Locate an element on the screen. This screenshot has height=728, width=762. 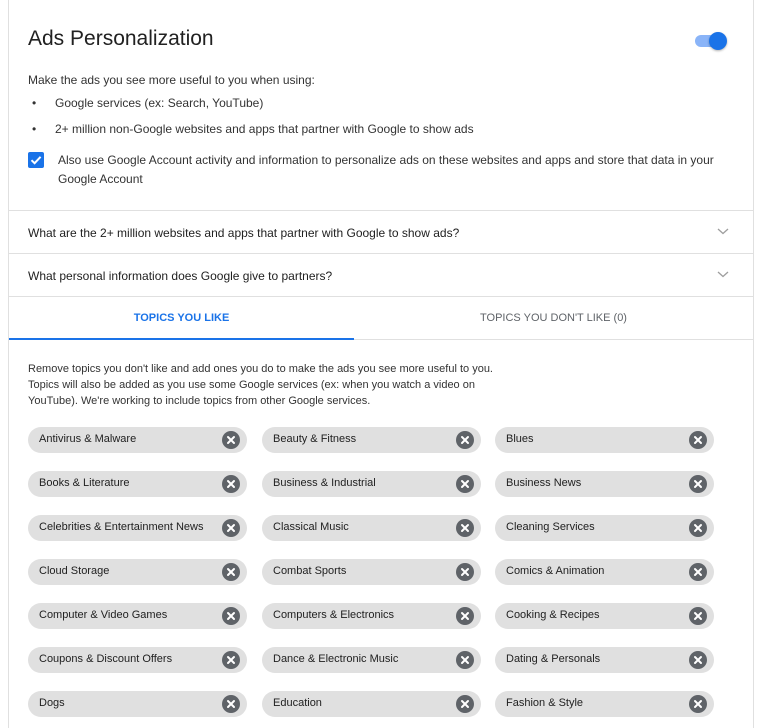
topic-chip: Combat Sports is located at coordinates (371, 572).